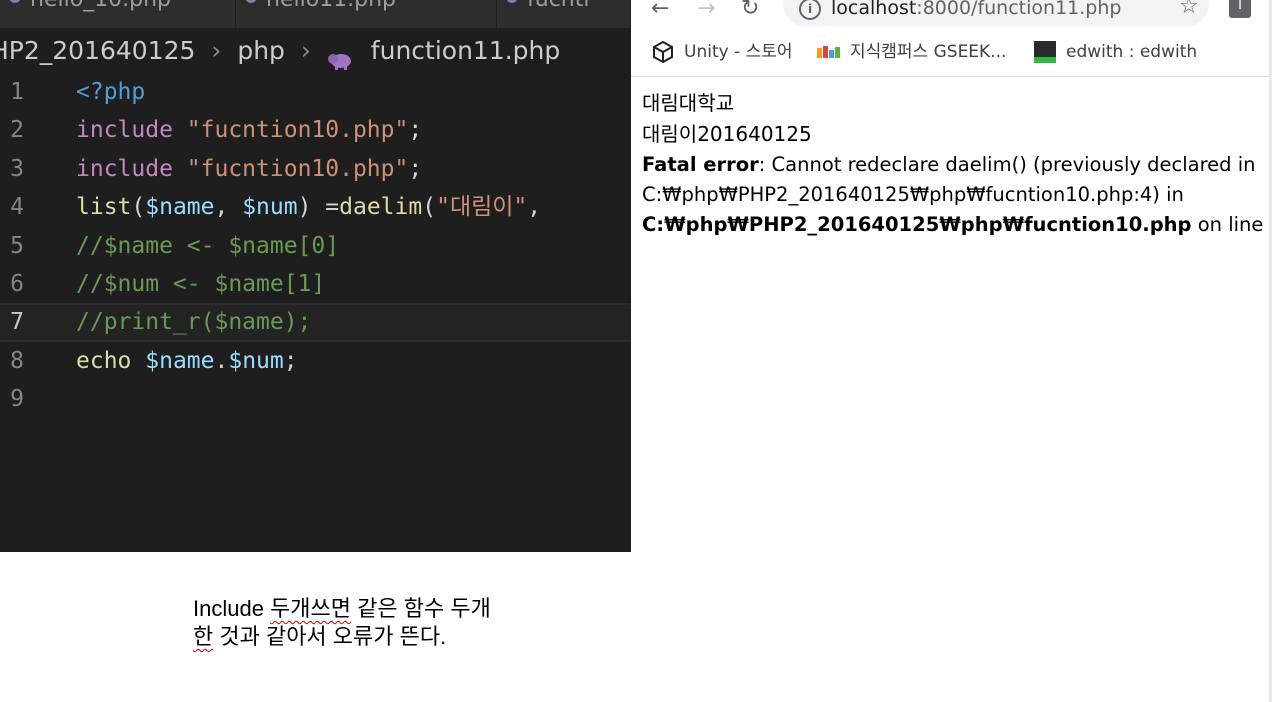 Image resolution: width=1272 pixels, height=702 pixels. Describe the element at coordinates (97, 51) in the screenshot. I see `breadcrumb-folder: HP2_201640125` at that location.